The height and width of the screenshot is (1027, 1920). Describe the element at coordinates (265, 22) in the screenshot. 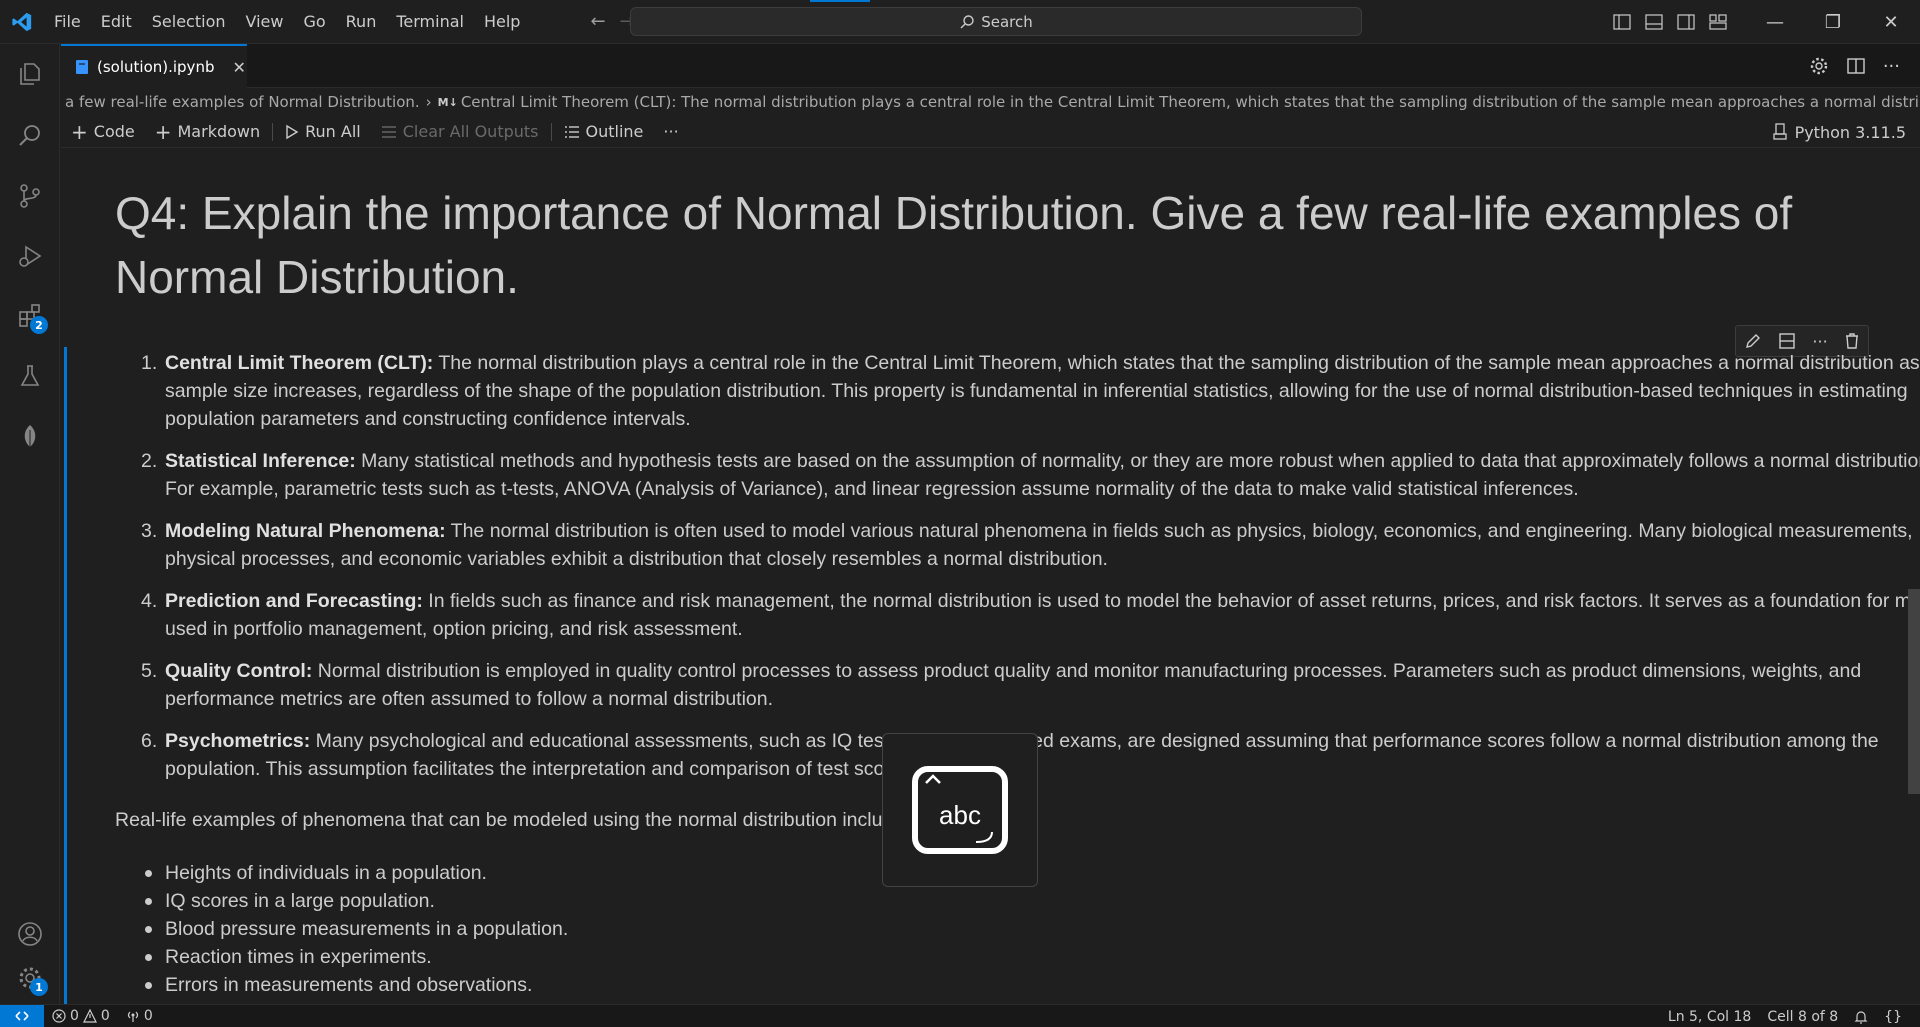

I see `menu-view: View` at that location.